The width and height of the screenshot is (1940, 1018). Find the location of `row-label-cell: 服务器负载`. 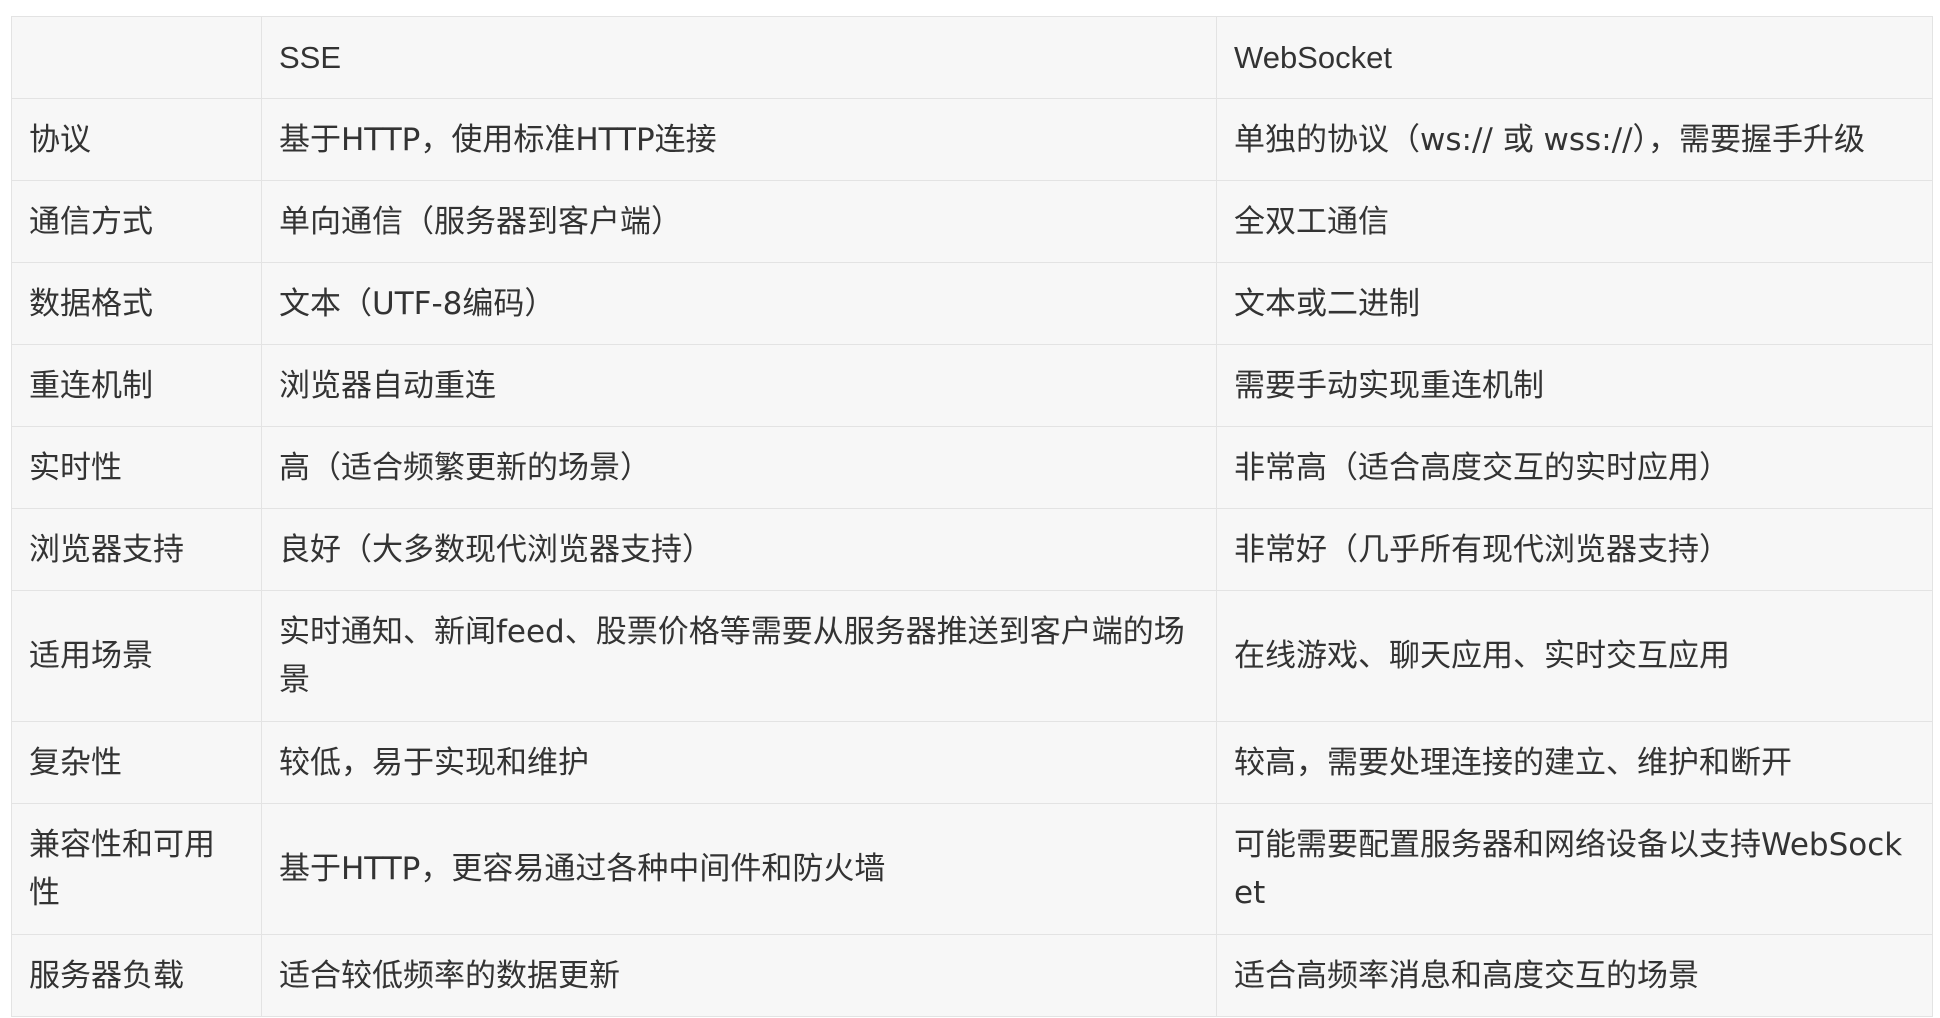

row-label-cell: 服务器负载 is located at coordinates (136, 975).